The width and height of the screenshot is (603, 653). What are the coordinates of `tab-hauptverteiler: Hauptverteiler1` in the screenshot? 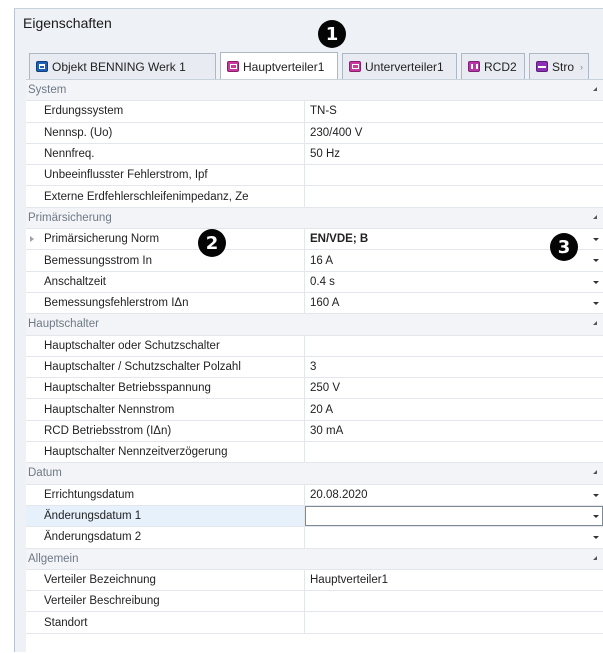 It's located at (279, 66).